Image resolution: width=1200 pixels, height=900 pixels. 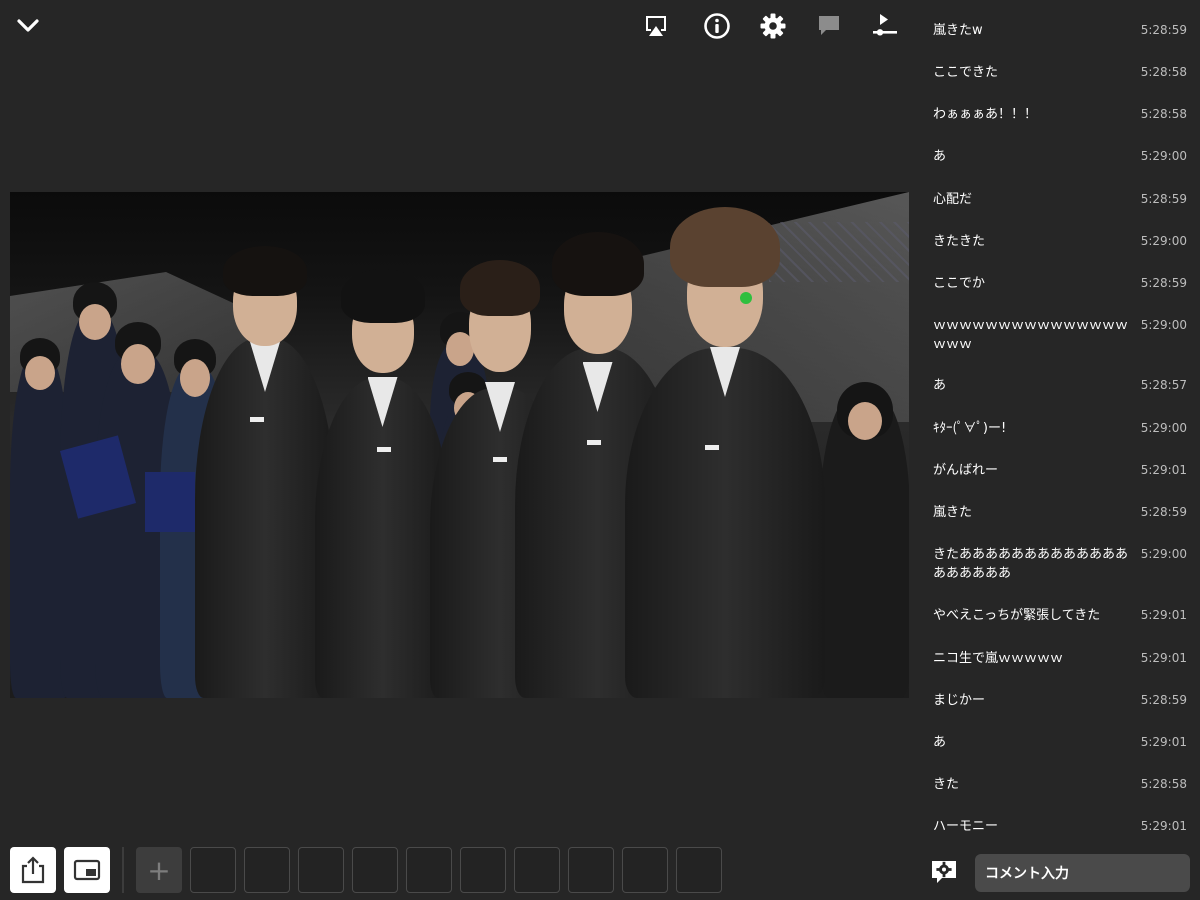 What do you see at coordinates (959, 700) in the screenshot?
I see `comment-text: まじかー` at bounding box center [959, 700].